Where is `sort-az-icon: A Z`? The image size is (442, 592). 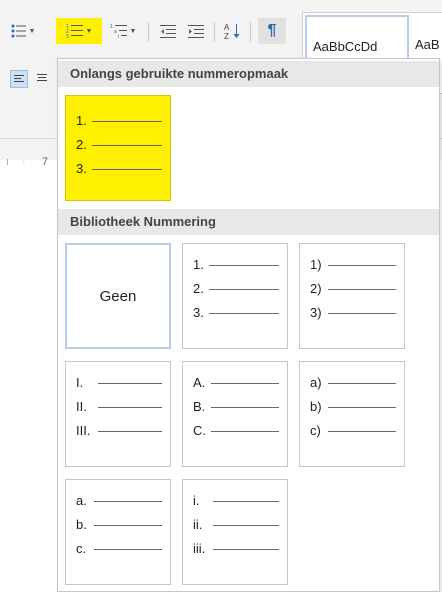 sort-az-icon: A Z is located at coordinates (232, 31).